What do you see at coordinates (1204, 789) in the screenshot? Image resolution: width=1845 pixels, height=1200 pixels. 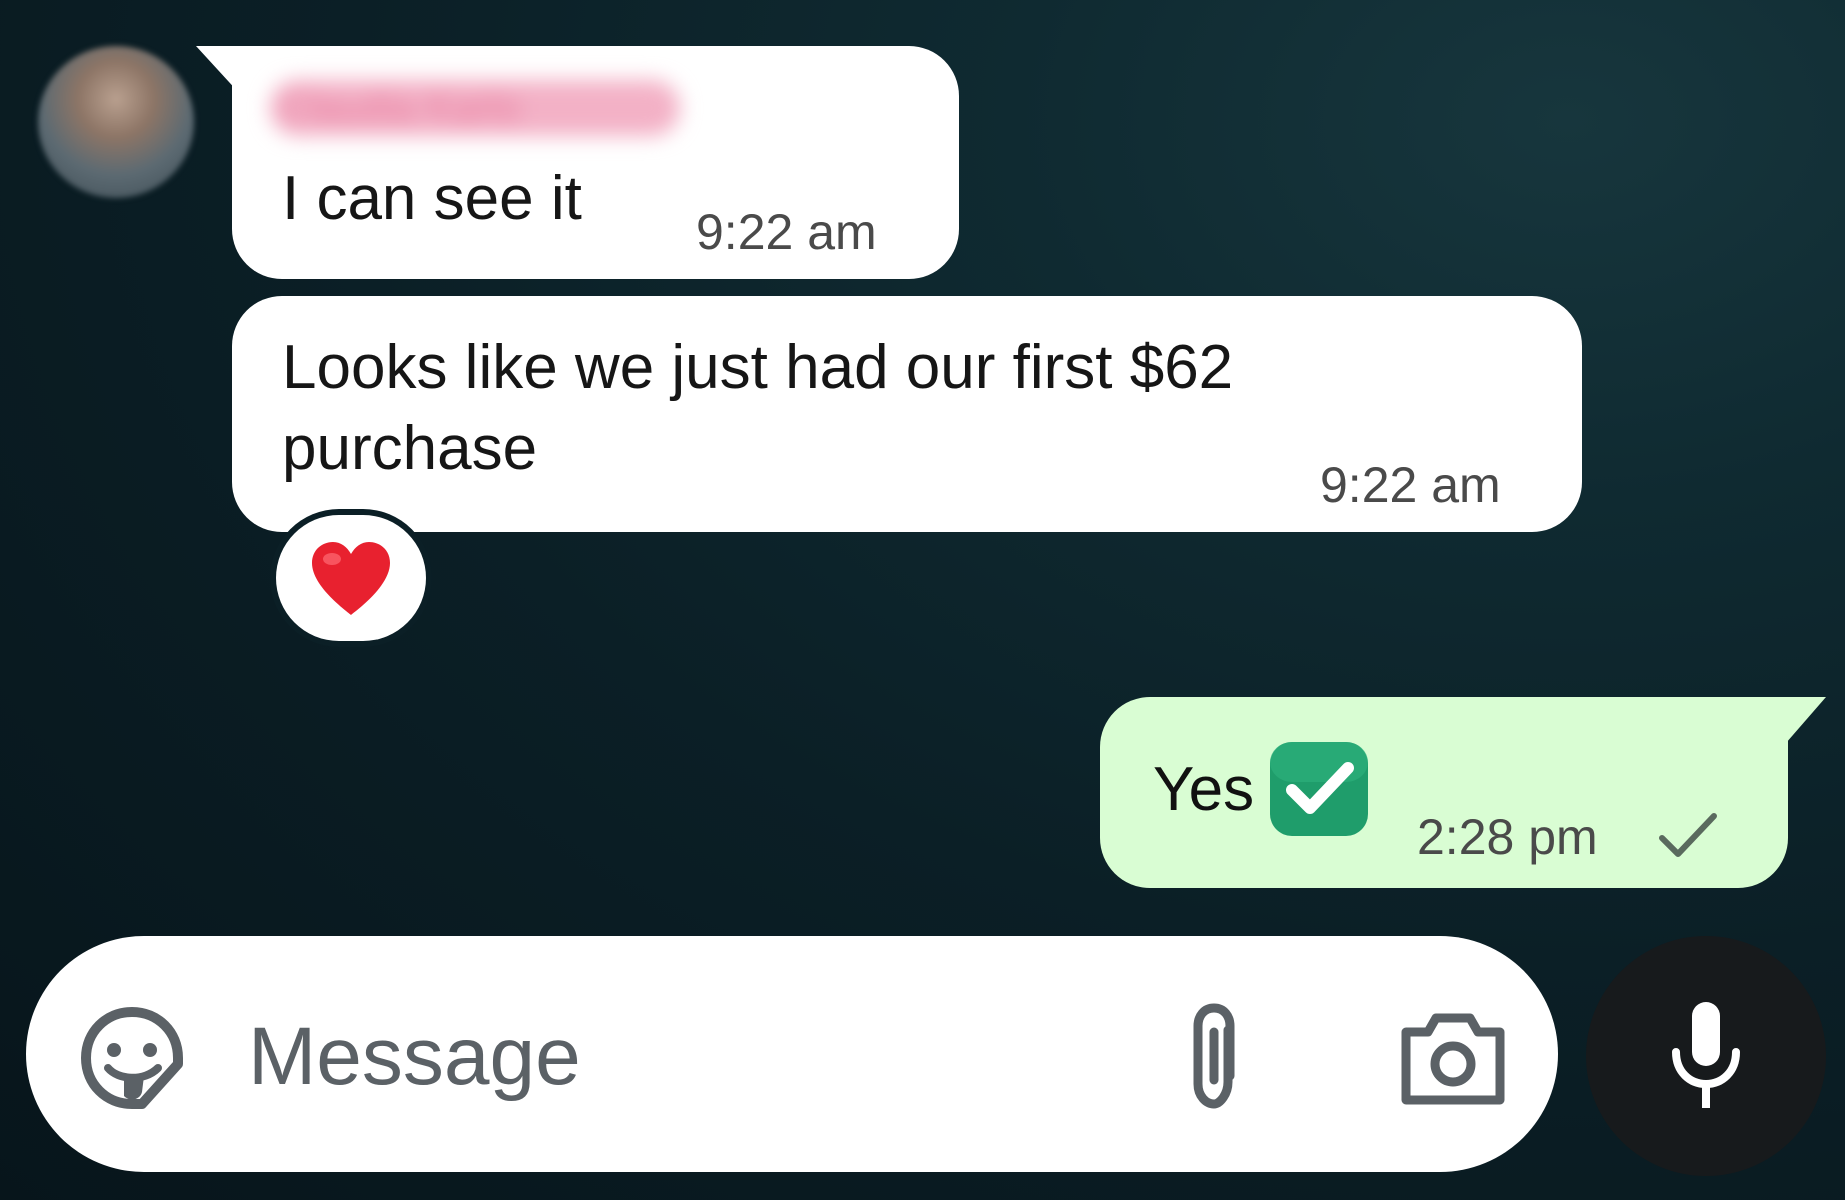 I see `message-text: Yes` at bounding box center [1204, 789].